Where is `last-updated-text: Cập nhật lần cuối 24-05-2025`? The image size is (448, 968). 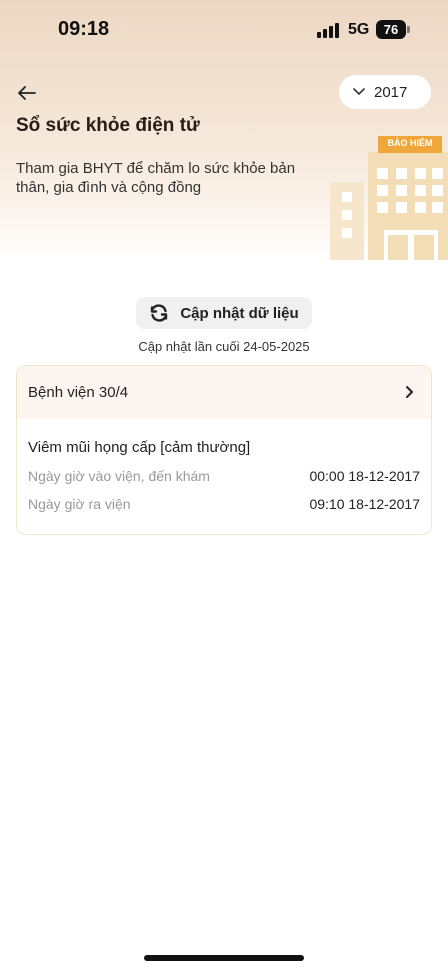 last-updated-text: Cập nhật lần cuối 24-05-2025 is located at coordinates (224, 346).